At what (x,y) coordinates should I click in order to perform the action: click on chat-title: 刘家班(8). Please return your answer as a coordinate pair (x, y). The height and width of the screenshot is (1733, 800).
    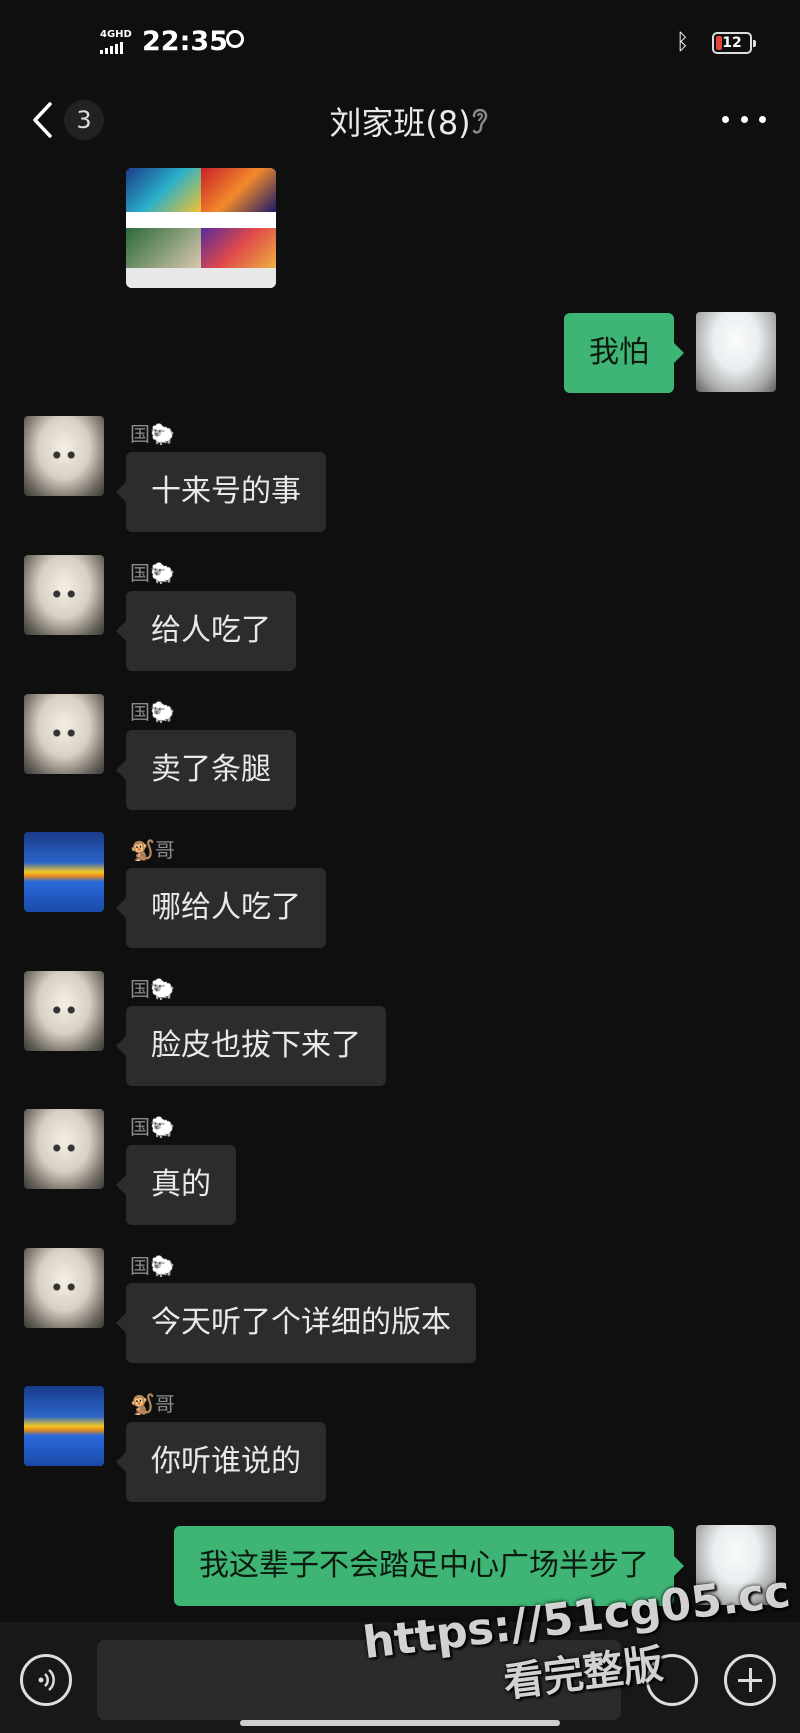
    Looking at the image, I should click on (400, 123).